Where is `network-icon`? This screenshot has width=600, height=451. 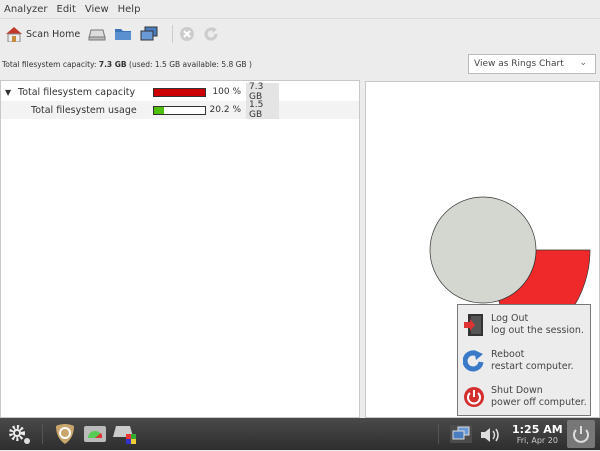 network-icon is located at coordinates (461, 434).